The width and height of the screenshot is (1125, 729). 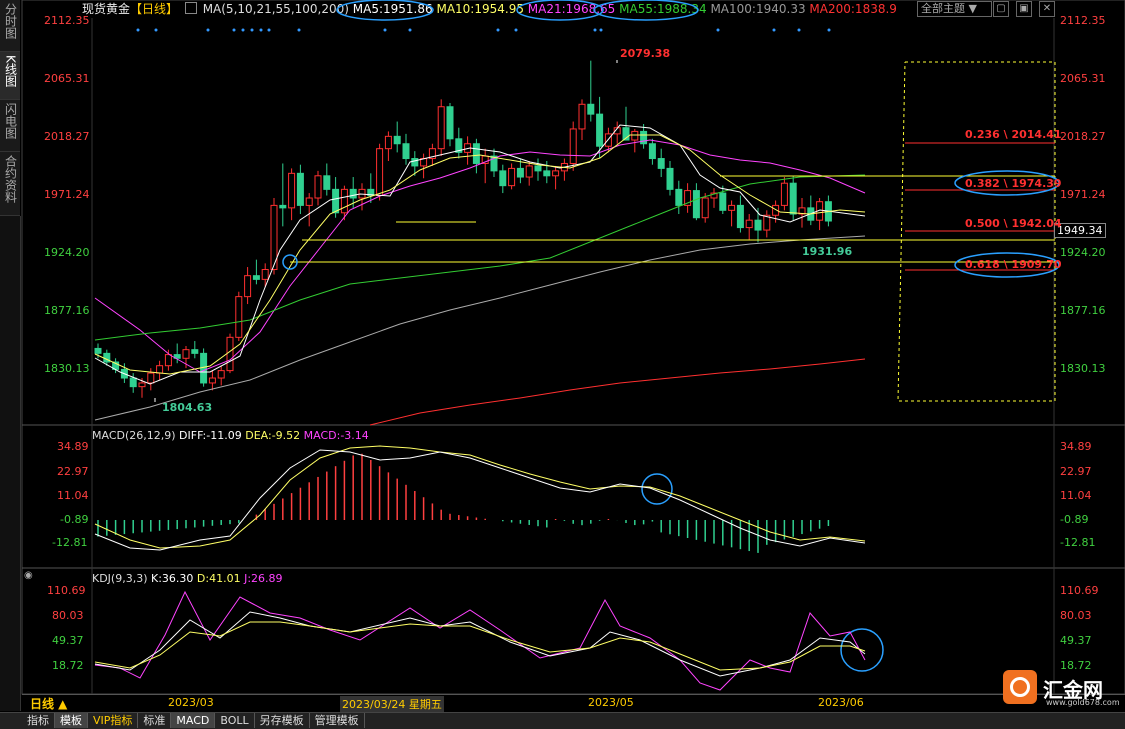 I want to click on kdj-legend: KDJ(9,3,3) K:36.30 D:41.01 J:26.89, so click(x=187, y=578).